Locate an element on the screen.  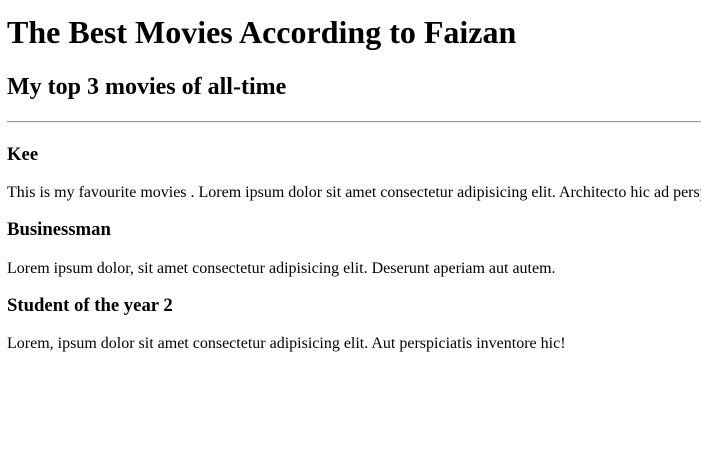
movie-title: Businessman is located at coordinates (59, 229).